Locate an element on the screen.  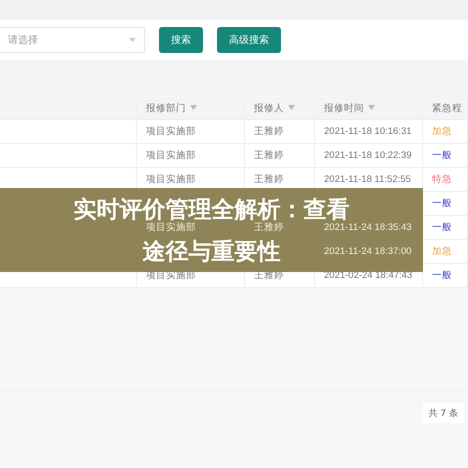
column-header: 紧急程 is located at coordinates (447, 108).